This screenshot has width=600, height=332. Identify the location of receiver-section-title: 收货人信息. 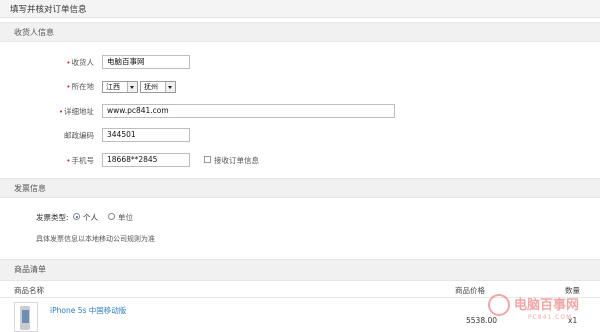
(34, 32).